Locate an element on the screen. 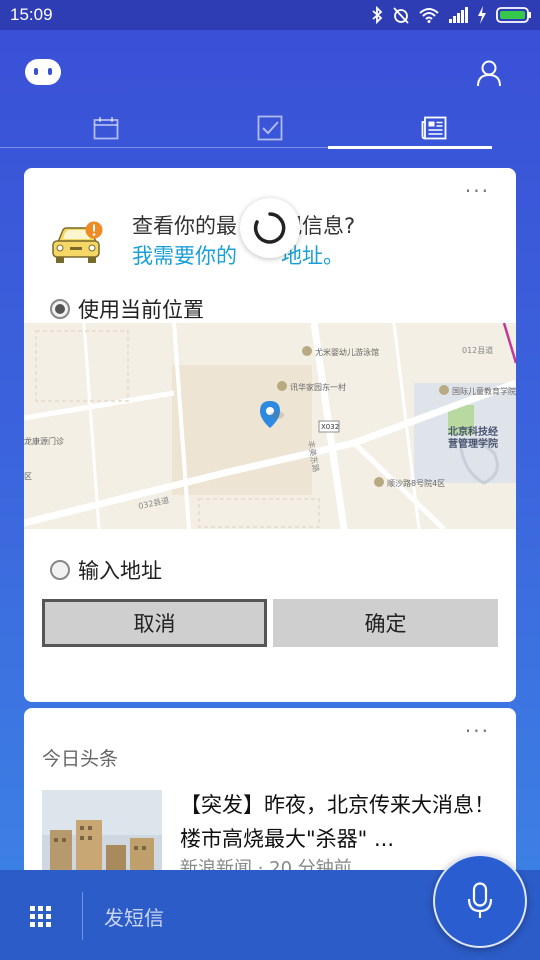 The width and height of the screenshot is (540, 960). status-bar: 15:09 is located at coordinates (270, 15).